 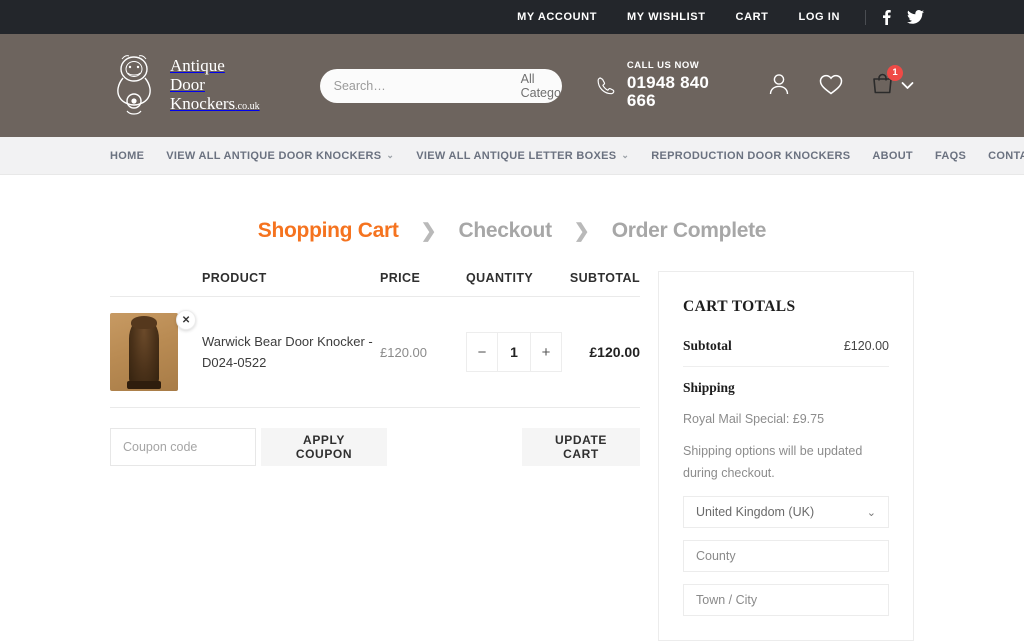 I want to click on header-icon-group: 1, so click(x=840, y=82).